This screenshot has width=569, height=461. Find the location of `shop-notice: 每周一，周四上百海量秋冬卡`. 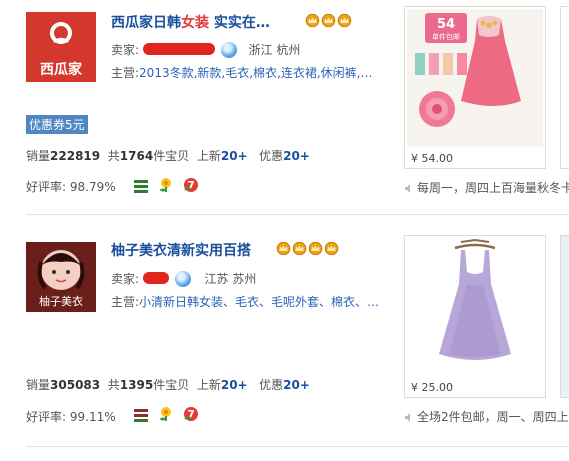

shop-notice: 每周一，周四上百海量秋冬卡 is located at coordinates (487, 187).